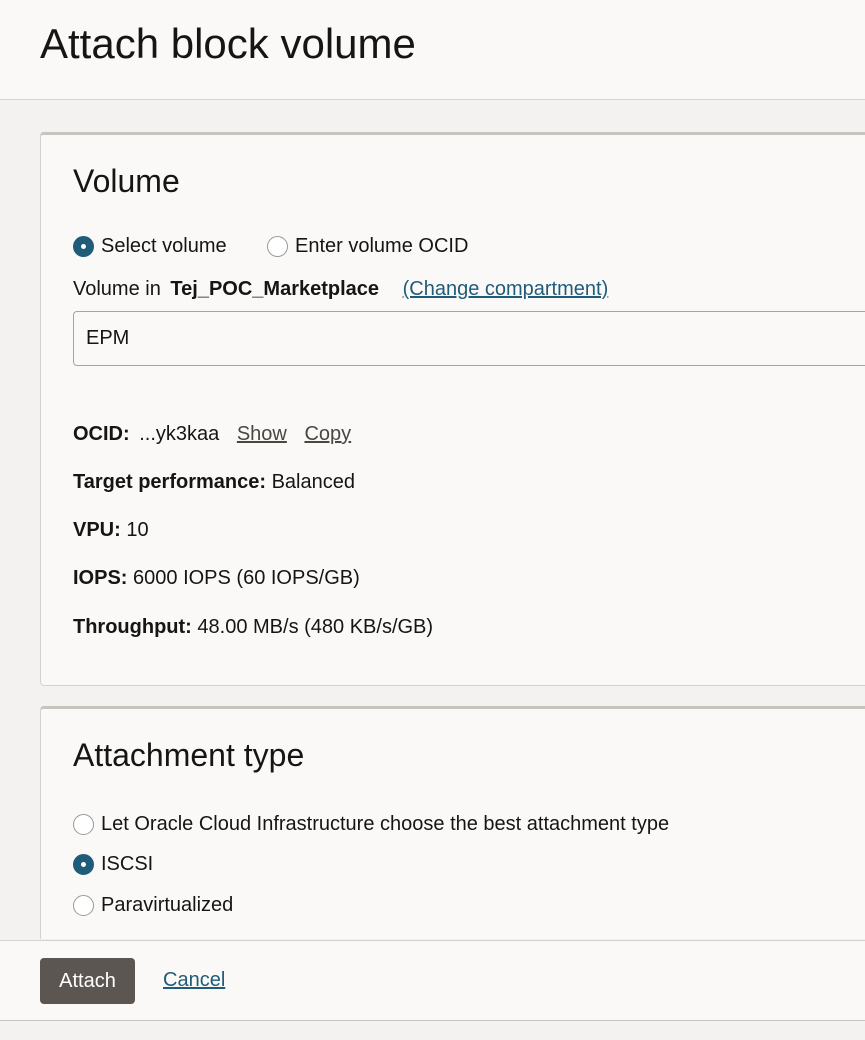  I want to click on iops-line: IOPS: 6000 IOPS (60 IOPS/GB), so click(216, 578).